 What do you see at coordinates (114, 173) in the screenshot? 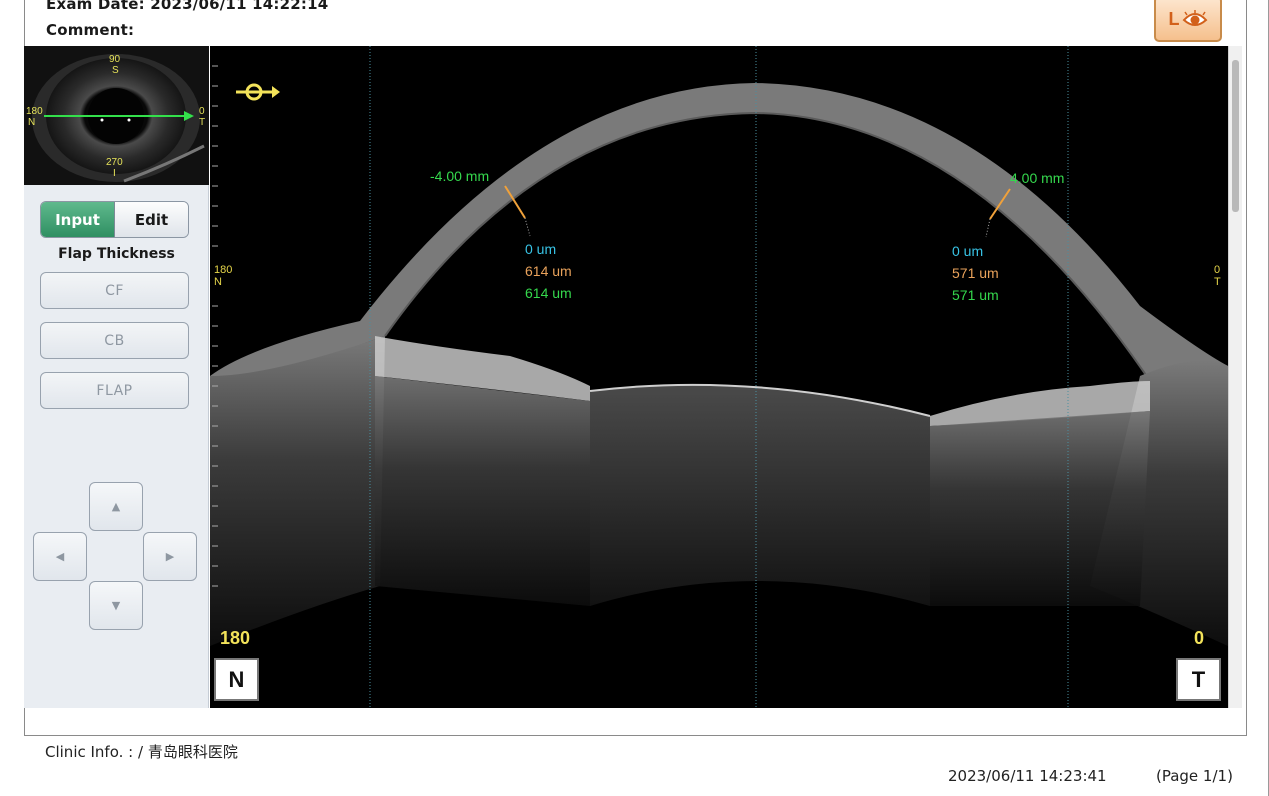
I see `thumb-bottom-letter: I` at bounding box center [114, 173].